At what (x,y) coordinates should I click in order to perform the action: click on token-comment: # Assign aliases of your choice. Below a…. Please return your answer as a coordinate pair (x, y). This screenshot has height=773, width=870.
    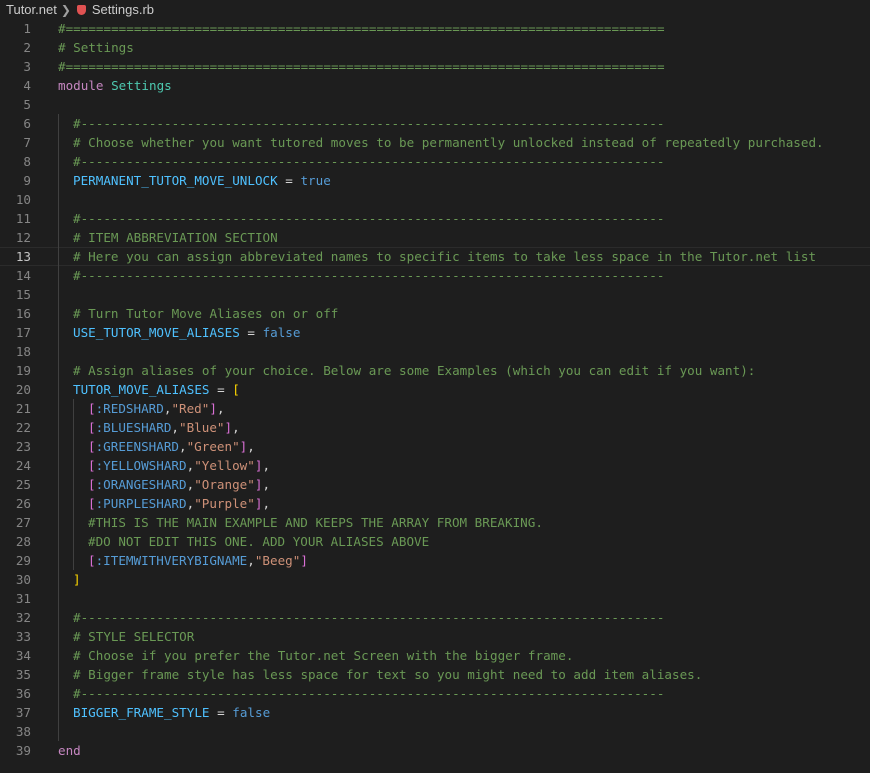
    Looking at the image, I should click on (414, 370).